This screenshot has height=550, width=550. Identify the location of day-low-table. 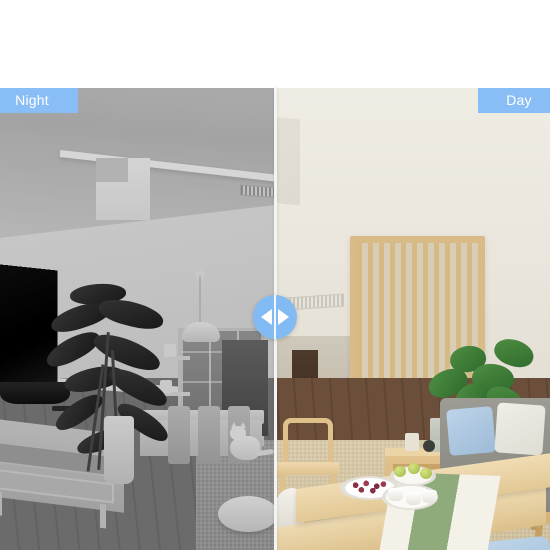
(413, 500).